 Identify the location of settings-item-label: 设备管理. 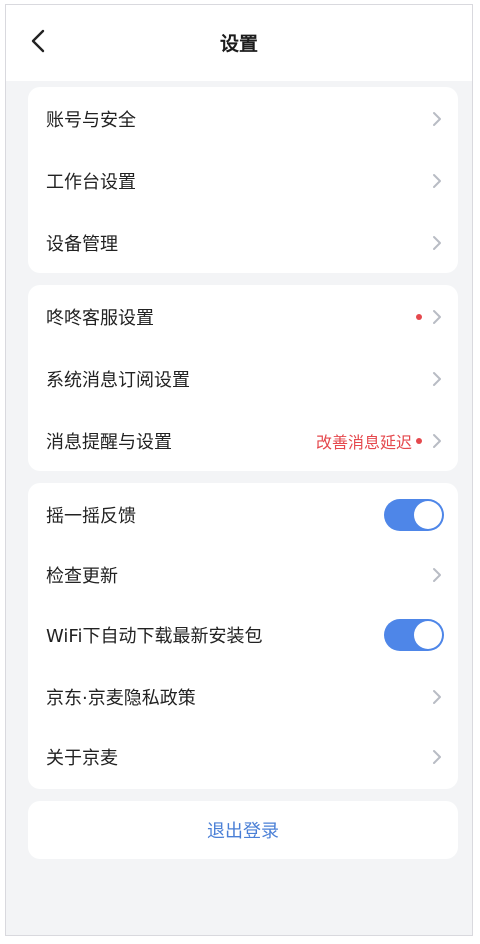
(82, 244).